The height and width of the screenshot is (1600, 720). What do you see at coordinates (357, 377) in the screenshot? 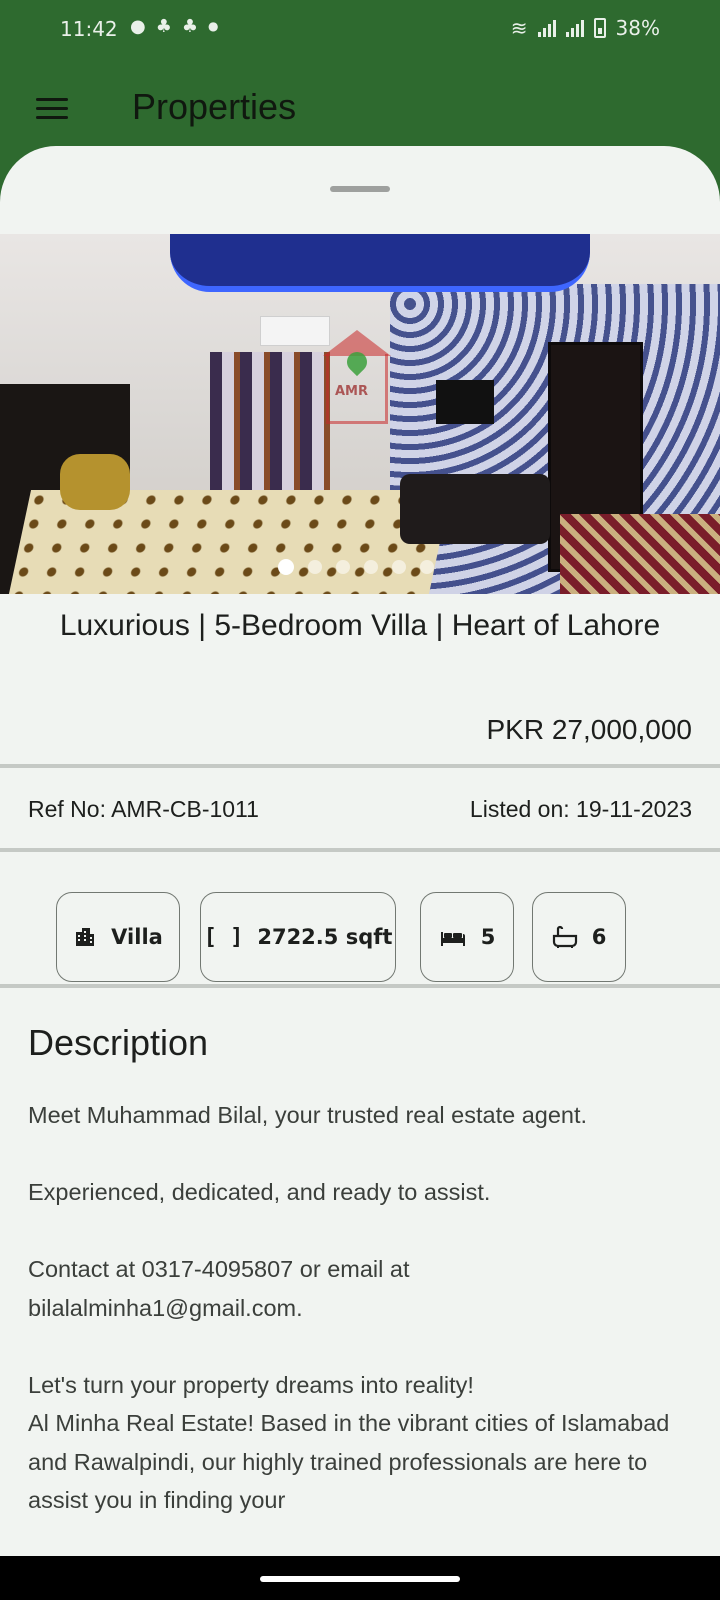
I see `watermark-logo: AMR` at bounding box center [357, 377].